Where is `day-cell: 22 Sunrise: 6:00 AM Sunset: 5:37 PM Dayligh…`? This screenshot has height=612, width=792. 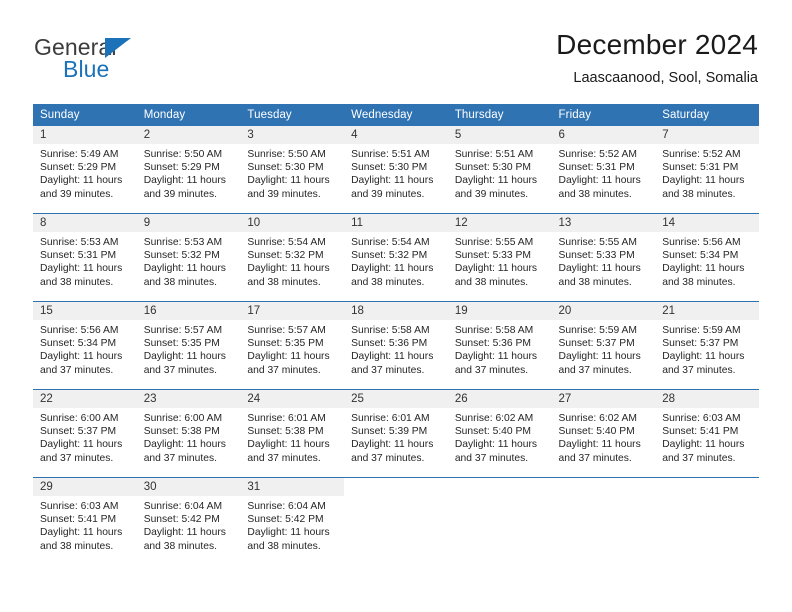 day-cell: 22 Sunrise: 6:00 AM Sunset: 5:37 PM Dayligh… is located at coordinates (85, 433).